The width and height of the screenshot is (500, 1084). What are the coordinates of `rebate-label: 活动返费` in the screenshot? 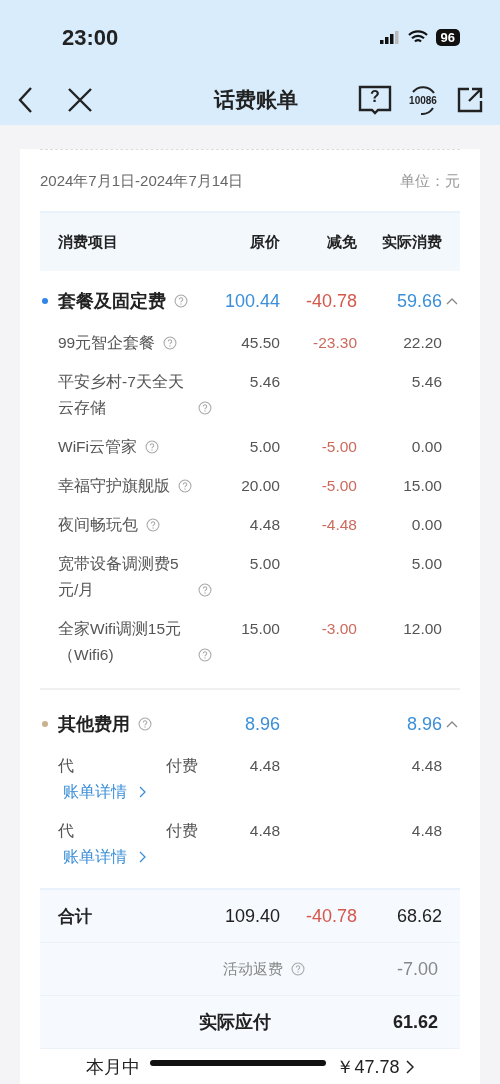 It's located at (253, 969).